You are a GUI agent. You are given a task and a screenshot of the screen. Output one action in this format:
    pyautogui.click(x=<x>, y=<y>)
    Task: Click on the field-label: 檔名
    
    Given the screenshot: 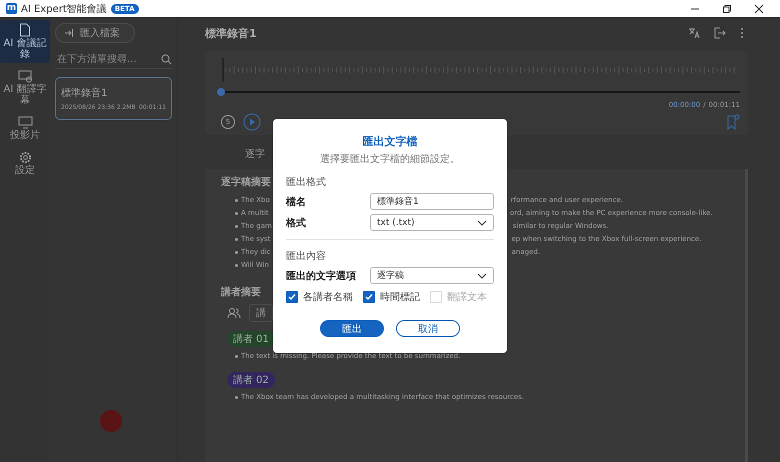 What is the action you would take?
    pyautogui.click(x=296, y=202)
    